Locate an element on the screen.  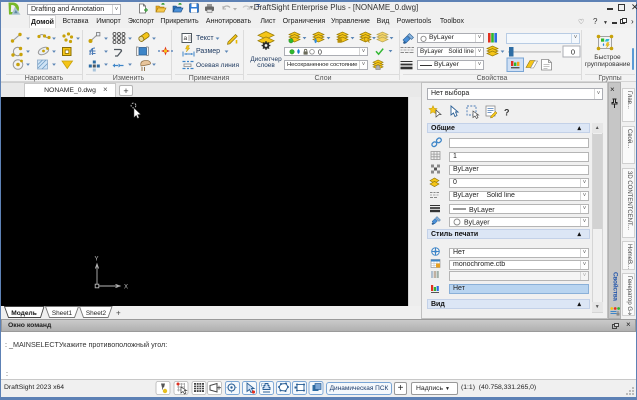
svg-text: Sheet2 is located at coordinates (96, 312).